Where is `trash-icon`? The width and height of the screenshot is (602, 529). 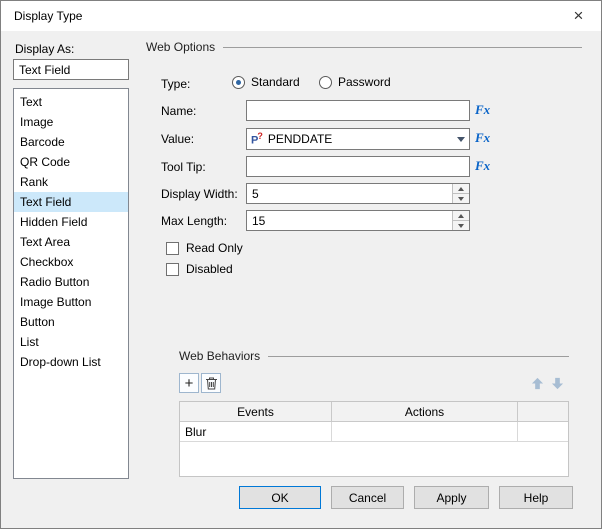 trash-icon is located at coordinates (211, 383).